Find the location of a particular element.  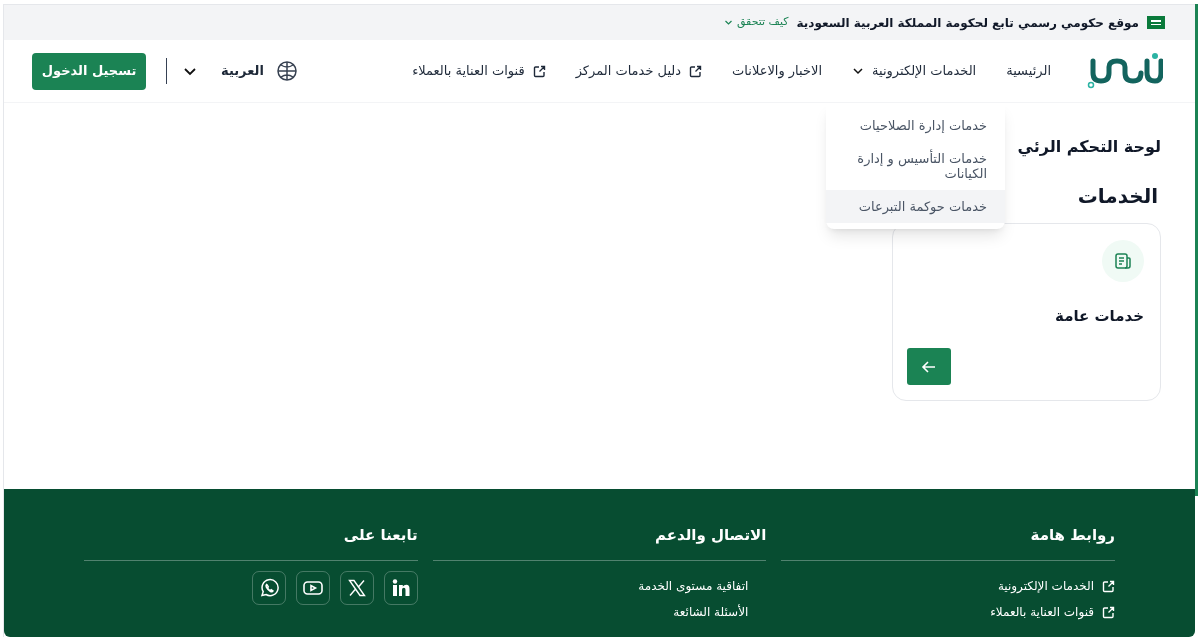

footer-heading: الاتصال والدعم is located at coordinates (710, 535).